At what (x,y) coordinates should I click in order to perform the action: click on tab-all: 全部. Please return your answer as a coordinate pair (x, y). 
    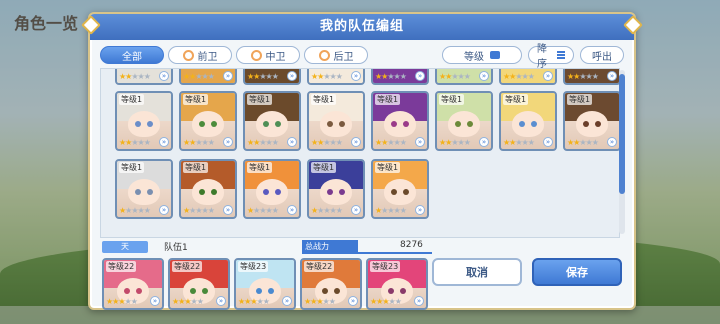
    Looking at the image, I should click on (132, 55).